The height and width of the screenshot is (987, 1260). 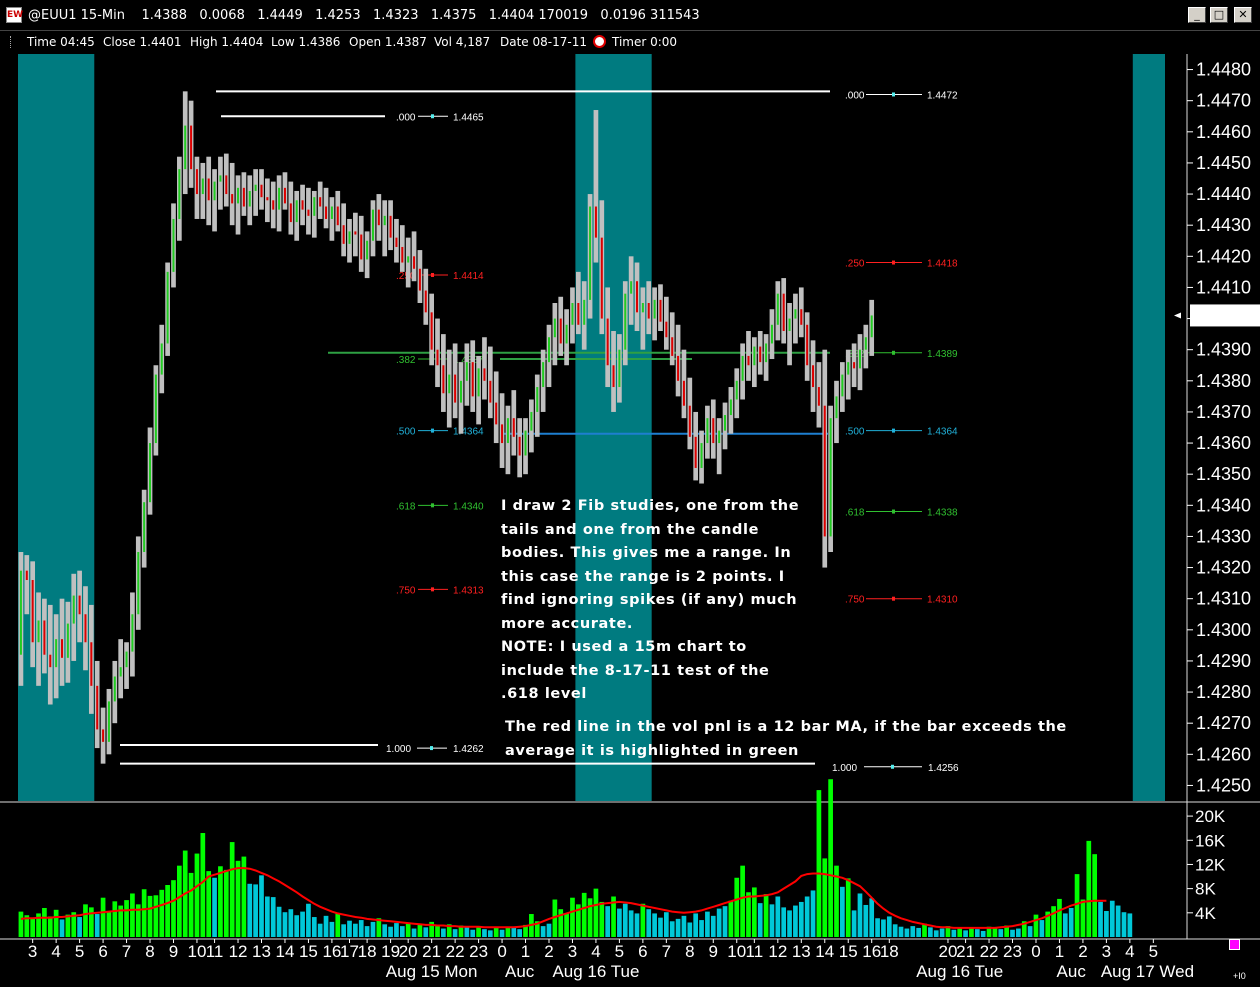 What do you see at coordinates (713, 951) in the screenshot?
I see `x-tick-label-30: 9` at bounding box center [713, 951].